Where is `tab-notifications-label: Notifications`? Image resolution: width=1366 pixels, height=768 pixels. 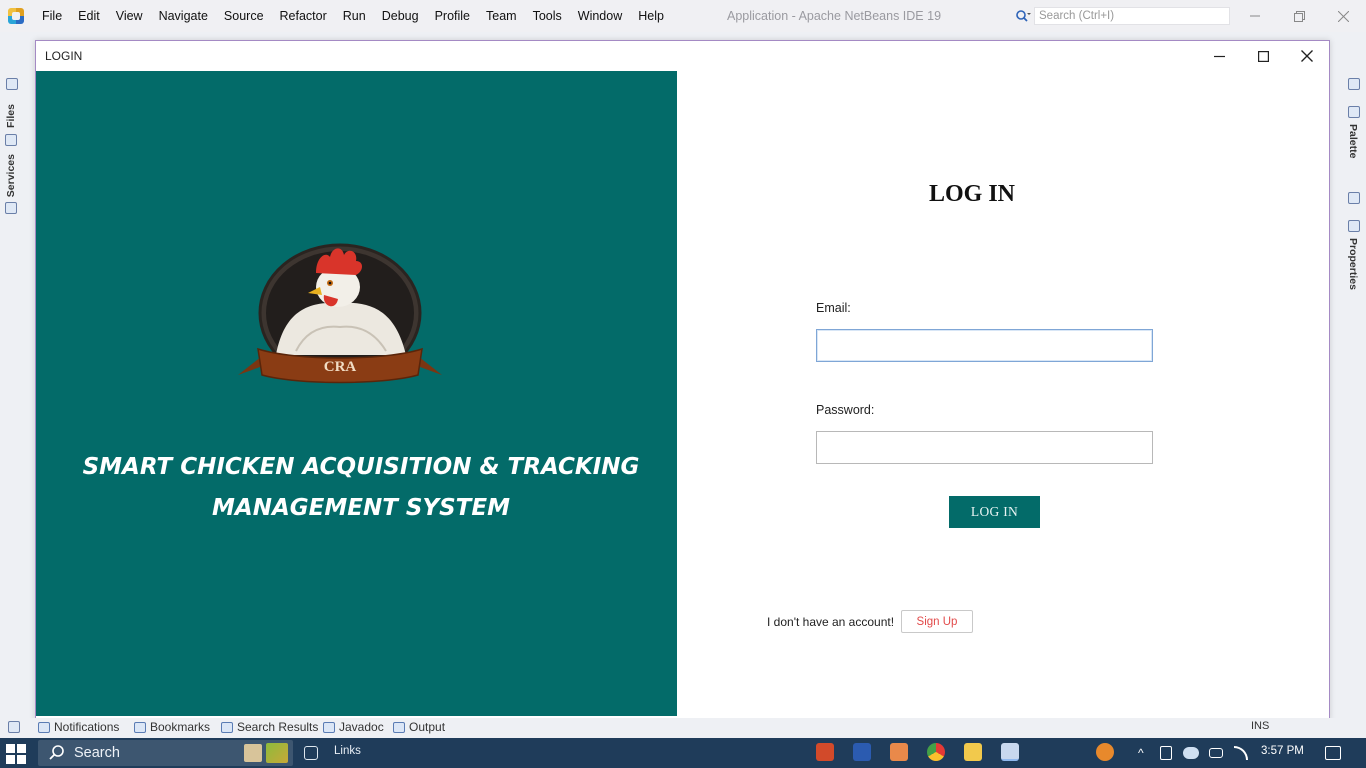 tab-notifications-label: Notifications is located at coordinates (87, 727).